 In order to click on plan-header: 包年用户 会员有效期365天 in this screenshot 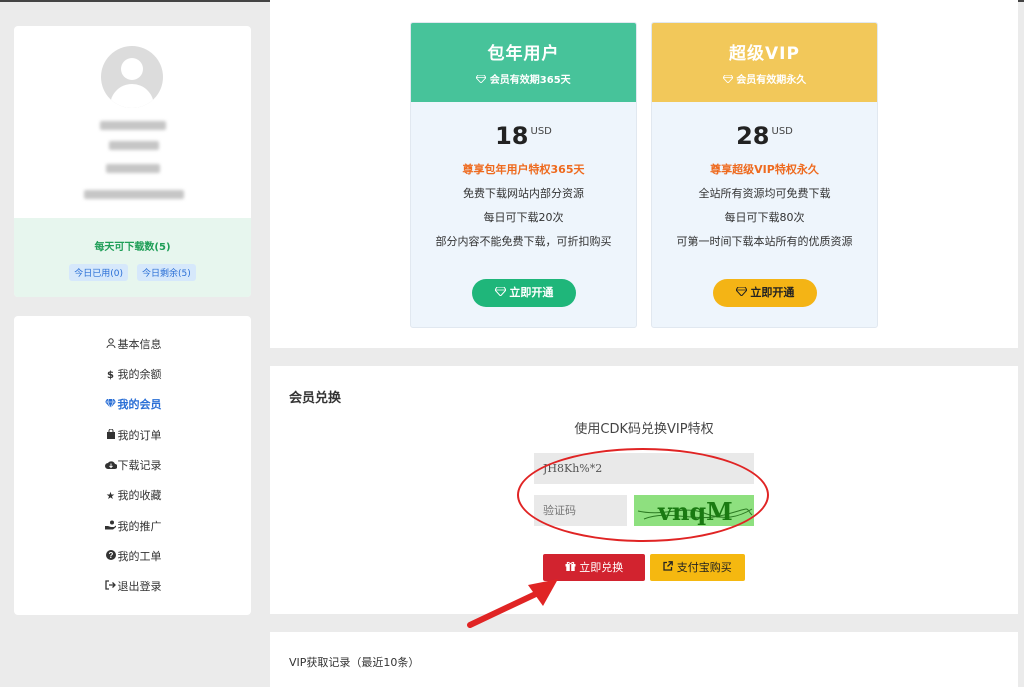, I will do `click(523, 62)`.